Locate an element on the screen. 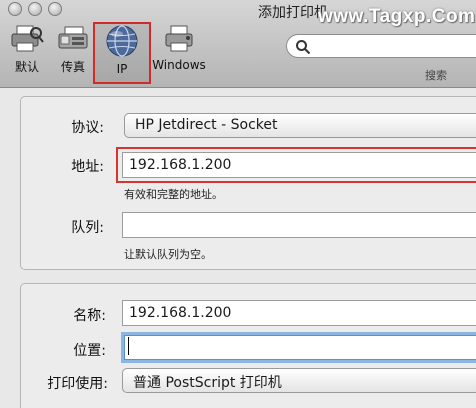 The image size is (476, 408). toolbar-item-label: 传真 is located at coordinates (72, 67).